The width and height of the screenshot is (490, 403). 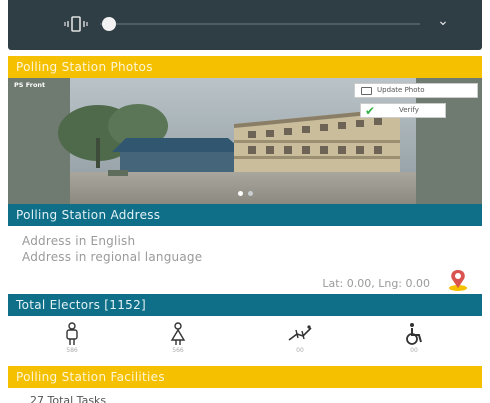 I want to click on vibrate-icon, so click(x=76, y=24).